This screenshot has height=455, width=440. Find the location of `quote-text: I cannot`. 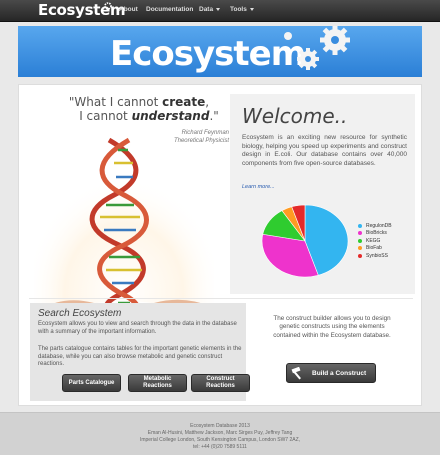

quote-text: I cannot is located at coordinates (105, 116).